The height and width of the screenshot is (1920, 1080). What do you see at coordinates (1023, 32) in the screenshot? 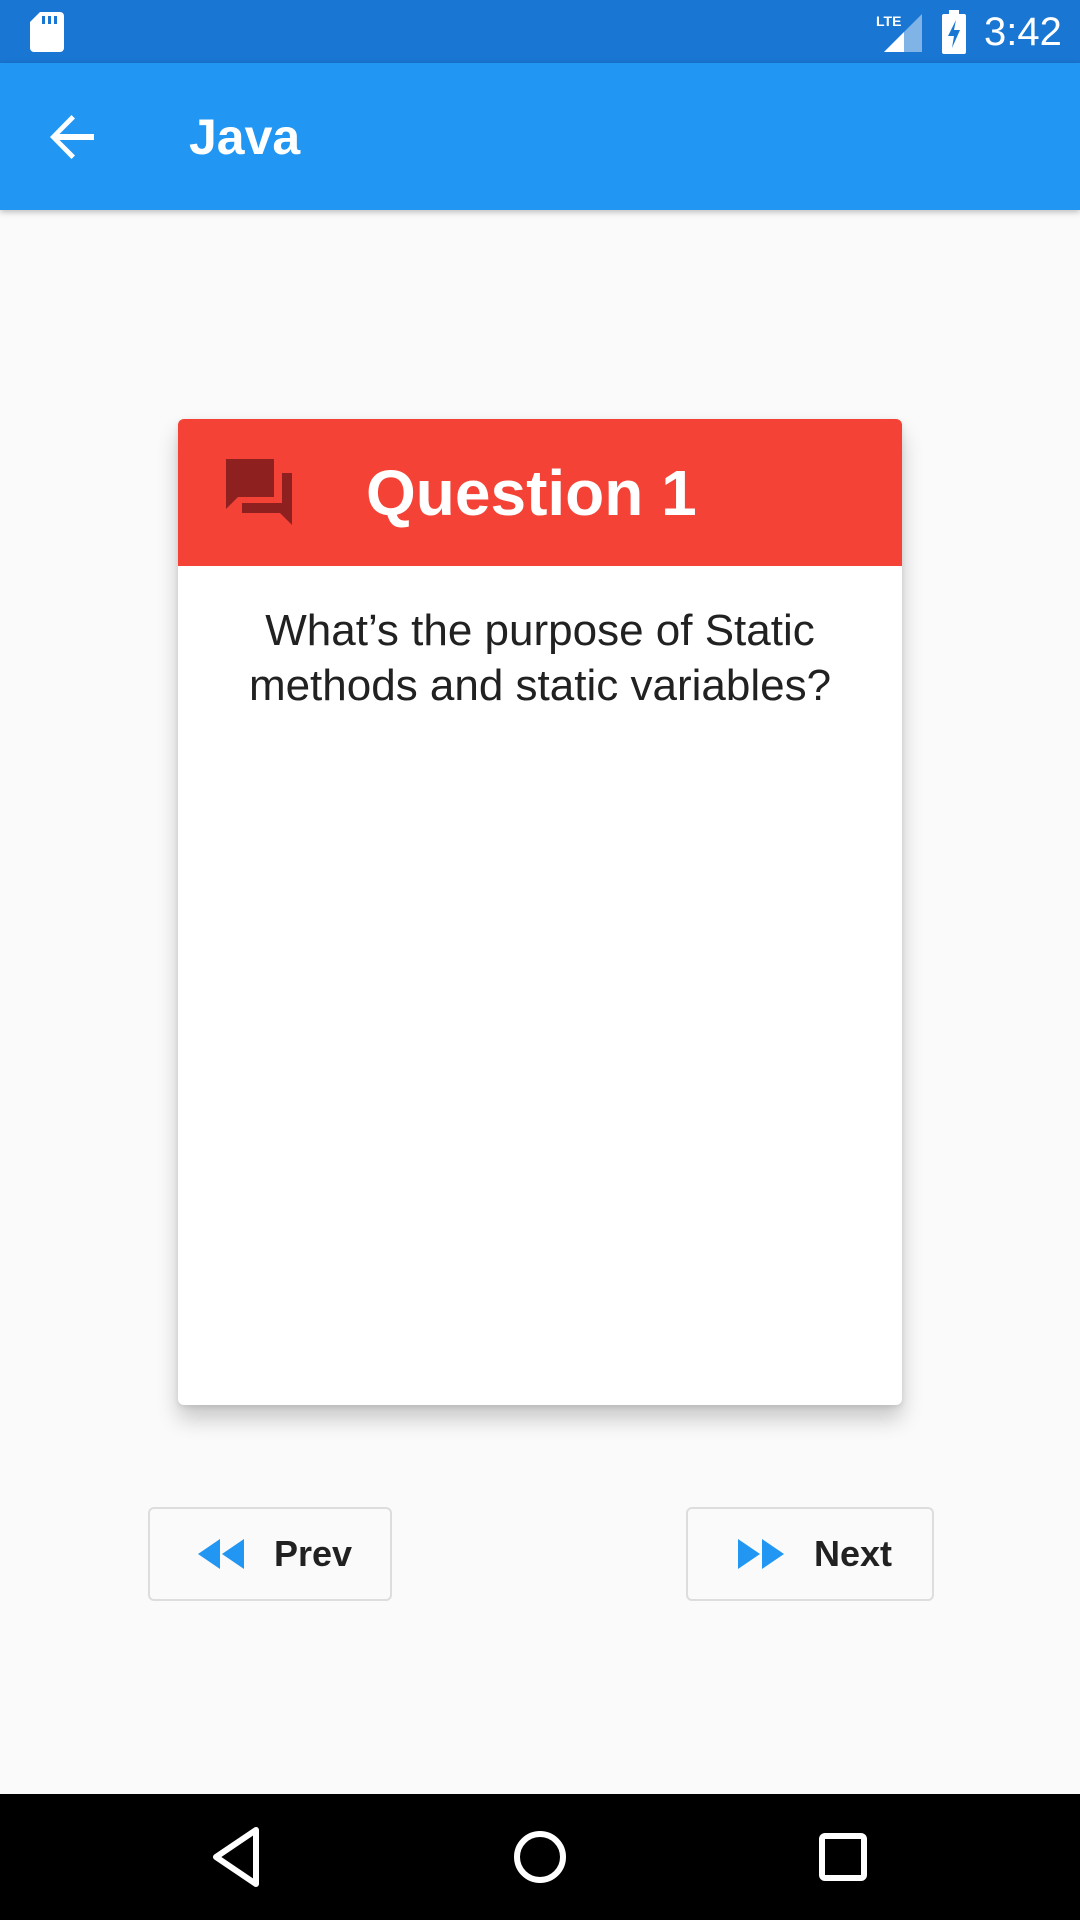
I see `status-clock: 3:42` at bounding box center [1023, 32].